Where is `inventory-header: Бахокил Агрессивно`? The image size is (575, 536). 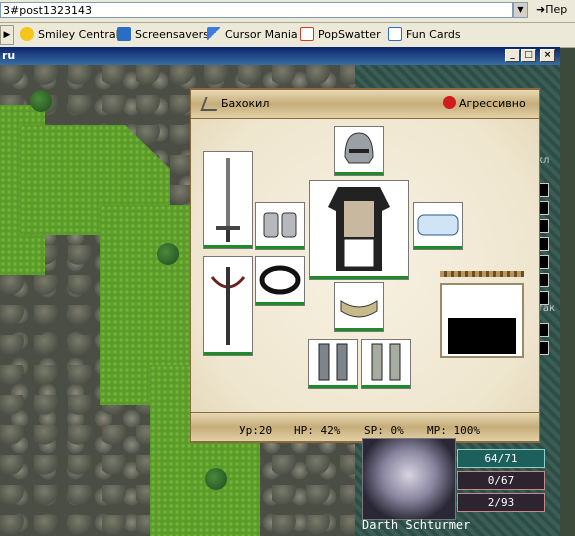
inventory-header: Бахокил Агрессивно is located at coordinates (365, 104).